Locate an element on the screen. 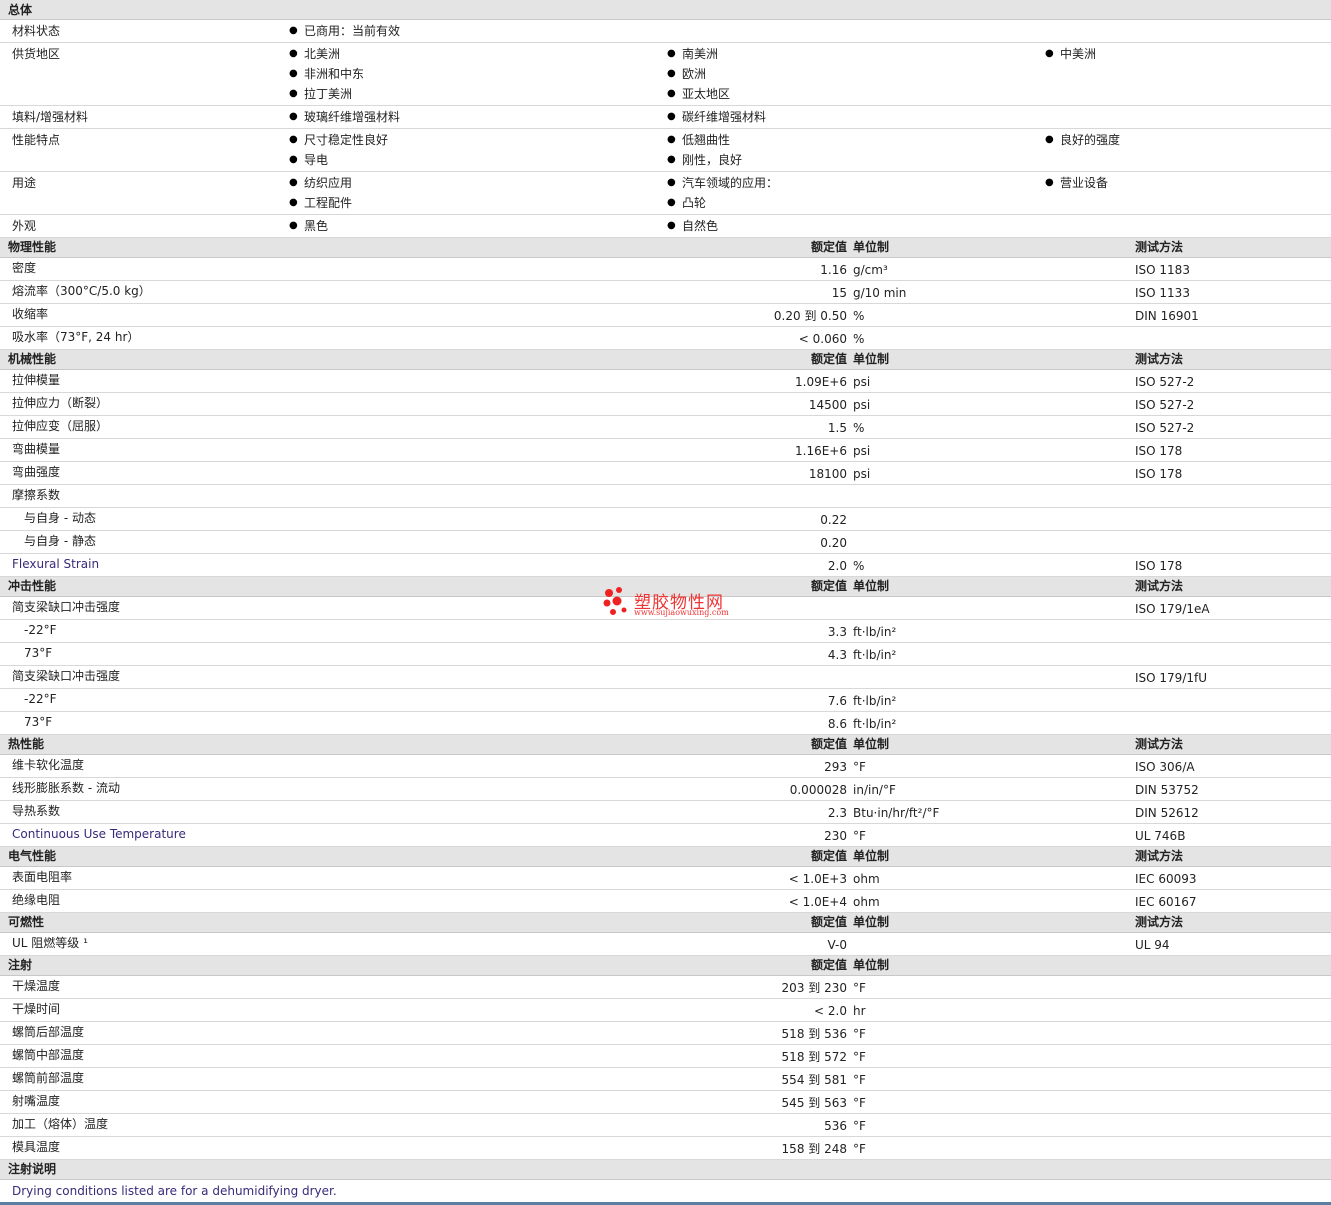  property-label: 与自身 - 静态 is located at coordinates (60, 541).